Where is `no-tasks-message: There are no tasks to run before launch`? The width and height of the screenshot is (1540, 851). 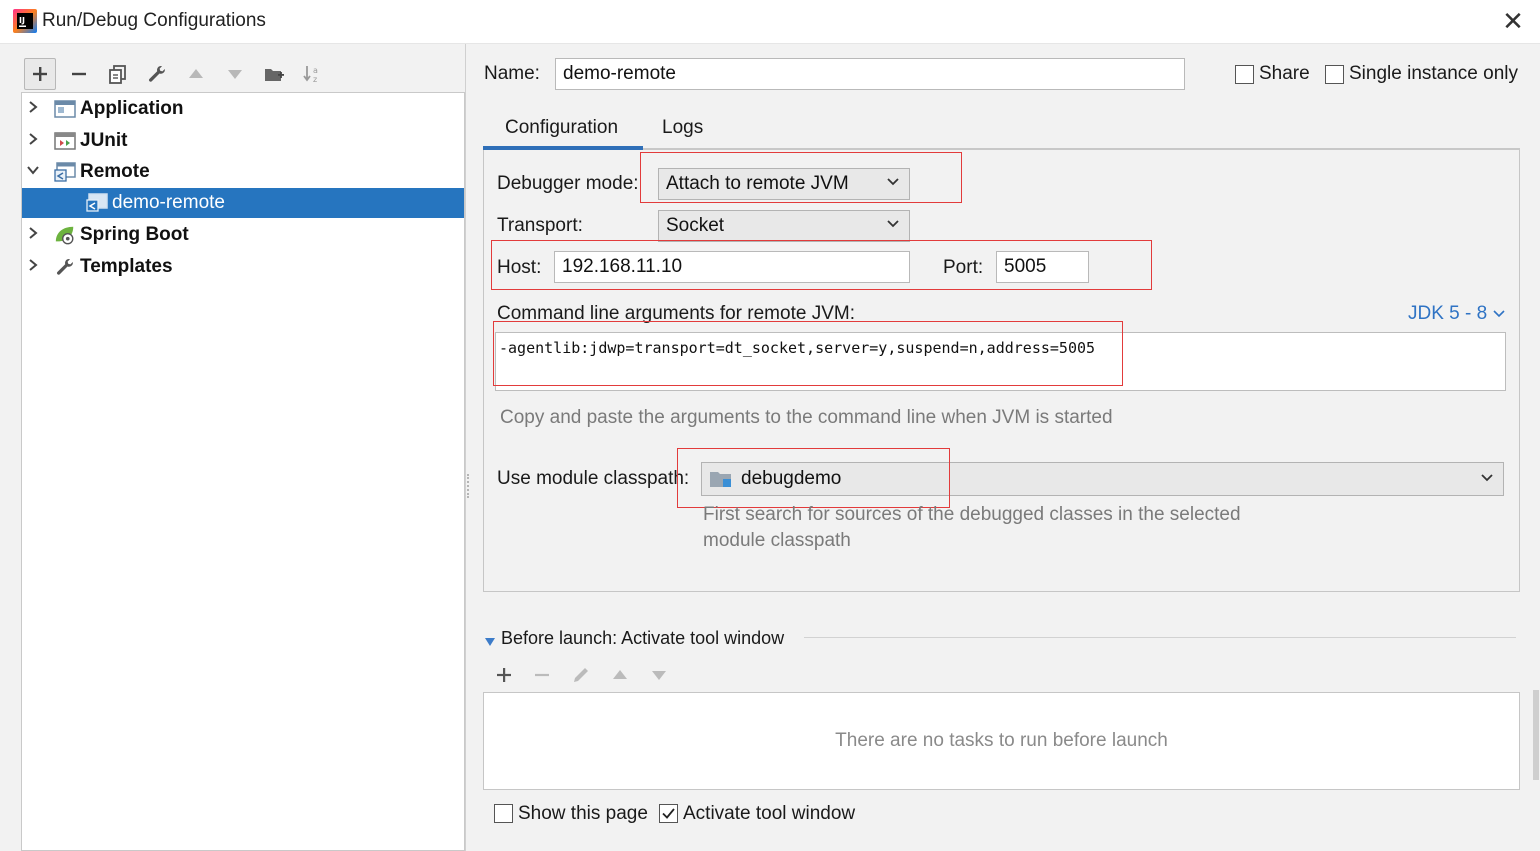 no-tasks-message: There are no tasks to run before launch is located at coordinates (1001, 740).